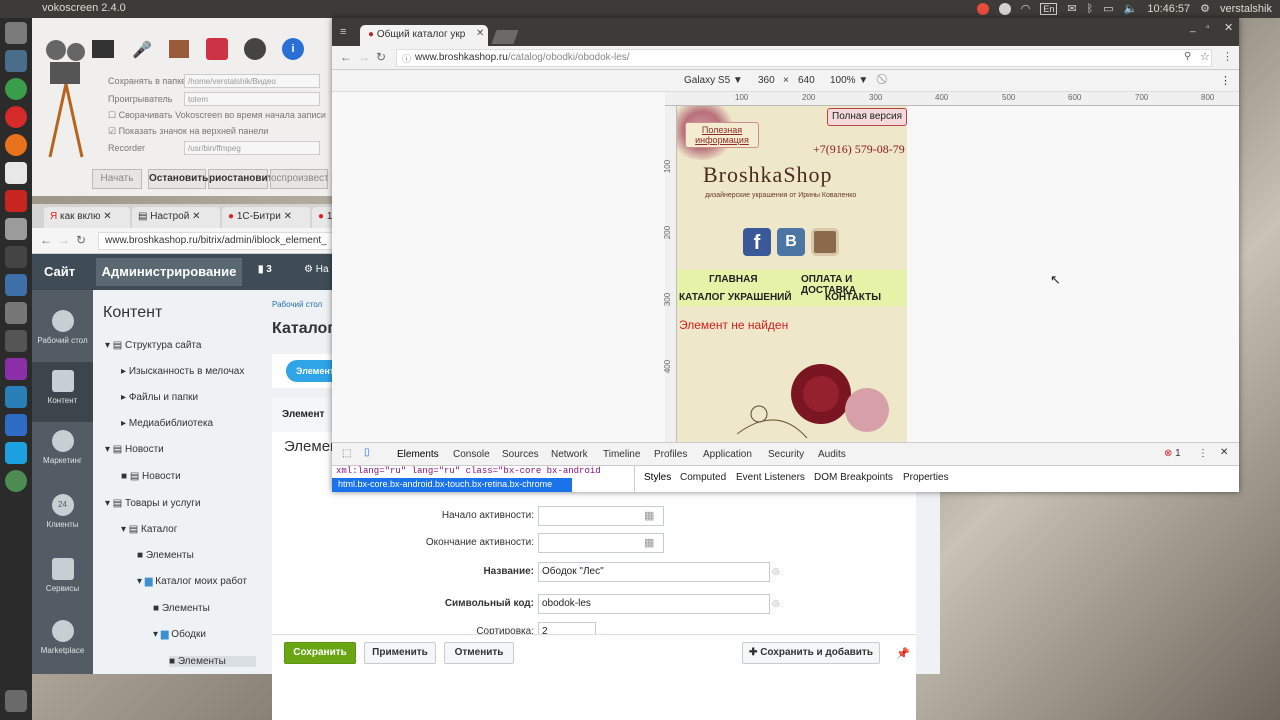 The width and height of the screenshot is (1280, 720). What do you see at coordinates (167, 423) in the screenshot?
I see `tree-item: ▸ Медиабиблиотека` at bounding box center [167, 423].